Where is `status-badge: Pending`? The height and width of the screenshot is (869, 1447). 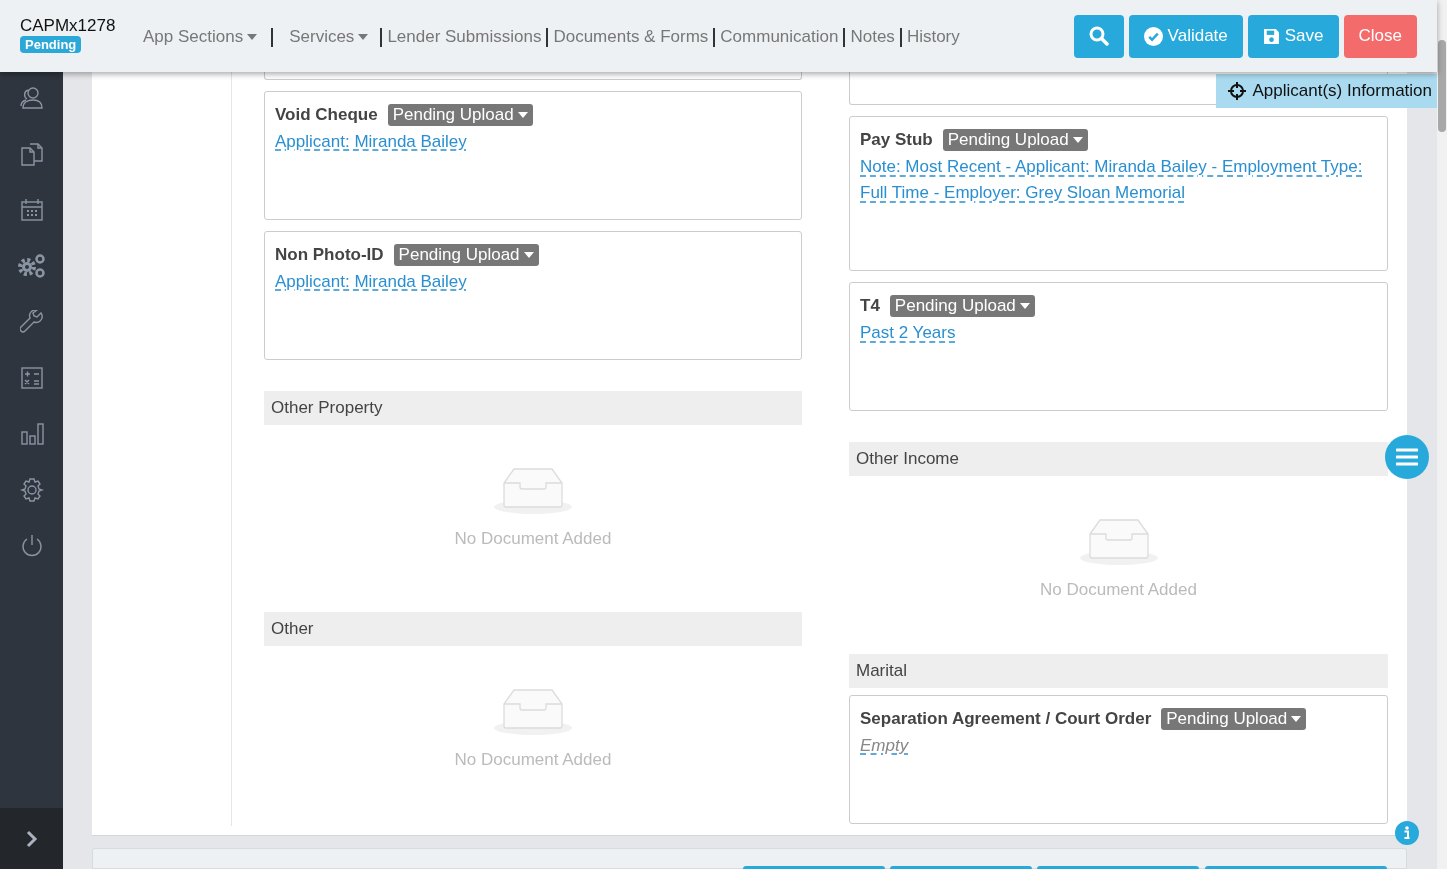 status-badge: Pending is located at coordinates (51, 44).